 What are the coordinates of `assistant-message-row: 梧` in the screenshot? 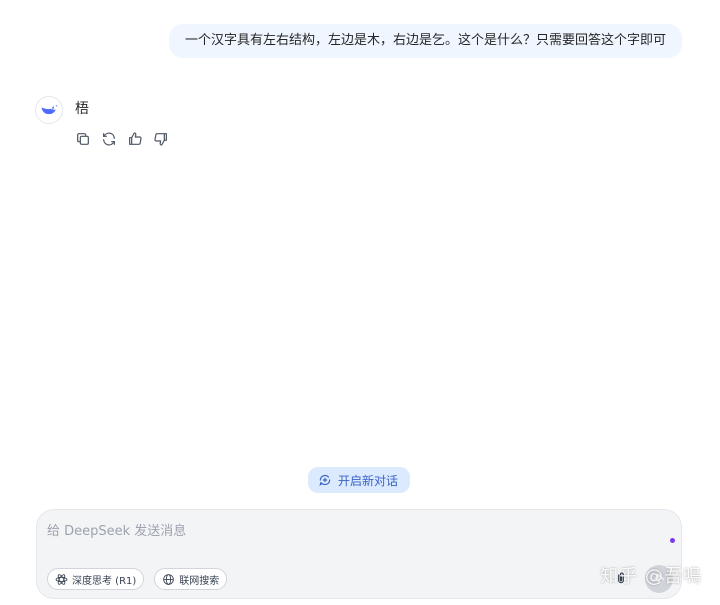 It's located at (62, 110).